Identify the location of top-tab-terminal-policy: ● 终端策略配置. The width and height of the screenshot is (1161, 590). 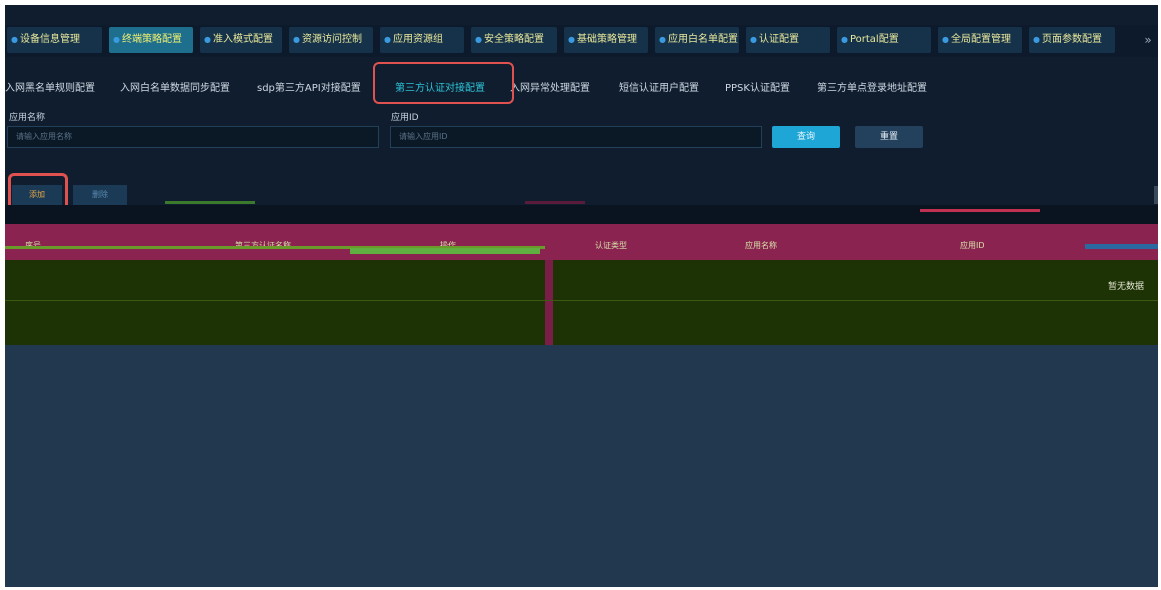
(151, 40).